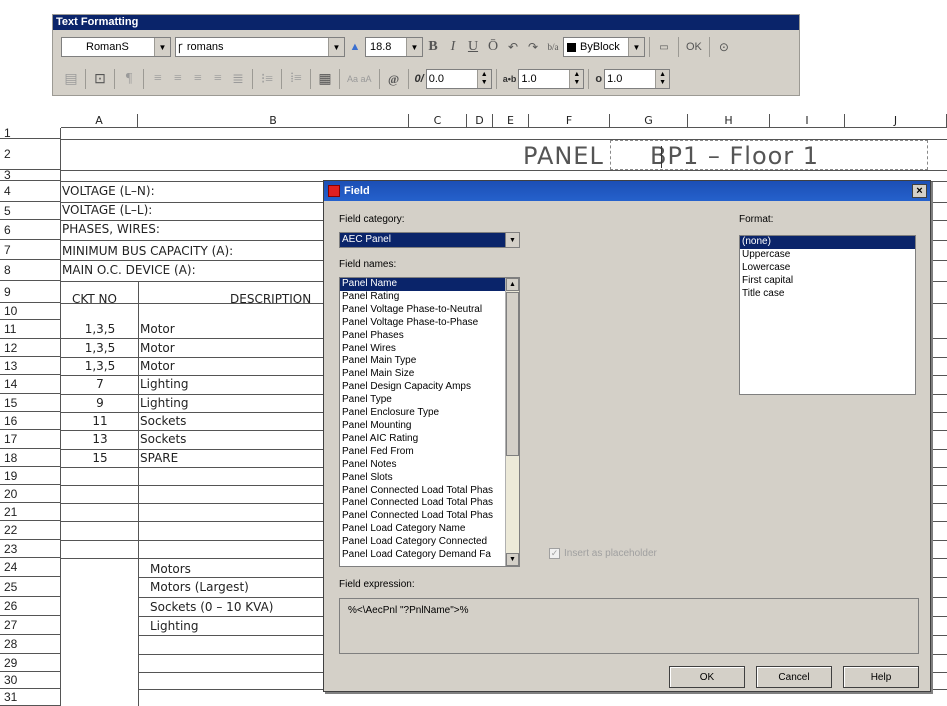  What do you see at coordinates (724, 47) in the screenshot?
I see `options-icon: ⊙` at bounding box center [724, 47].